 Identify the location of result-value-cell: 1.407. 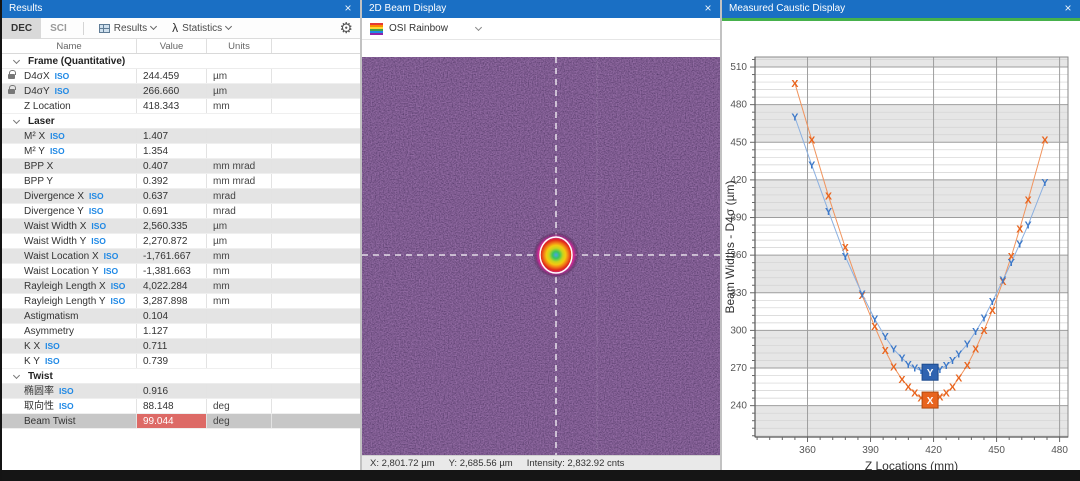
(172, 136).